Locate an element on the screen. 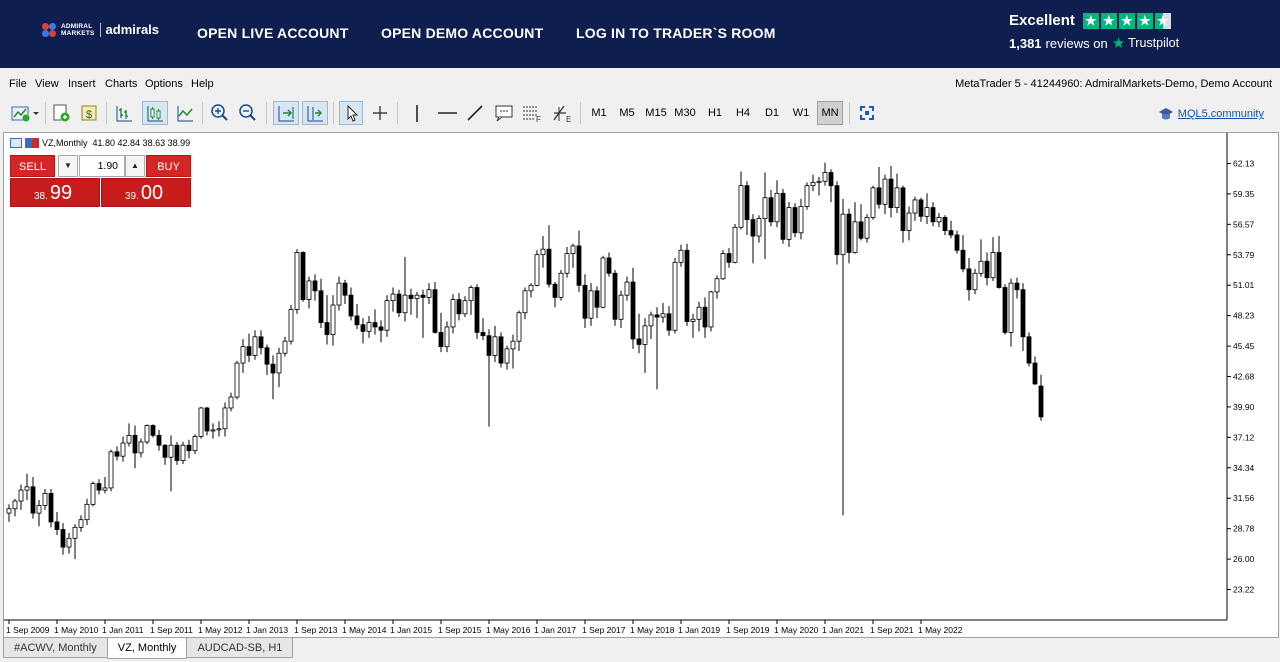 The image size is (1280, 662). open-demo-account-link: OPEN DEMO ACCOUNT is located at coordinates (462, 33).